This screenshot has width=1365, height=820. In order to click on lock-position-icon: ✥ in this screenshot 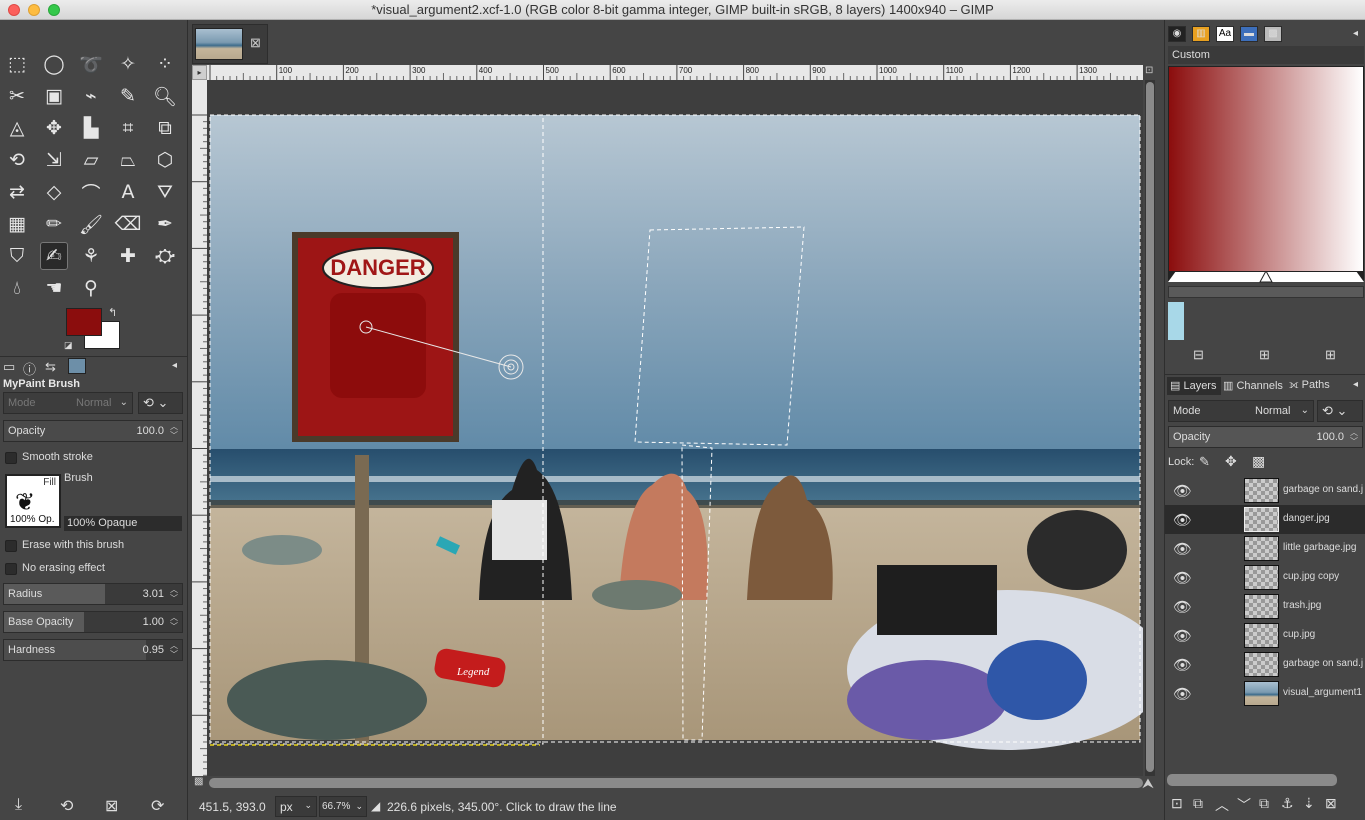, I will do `click(1231, 461)`.